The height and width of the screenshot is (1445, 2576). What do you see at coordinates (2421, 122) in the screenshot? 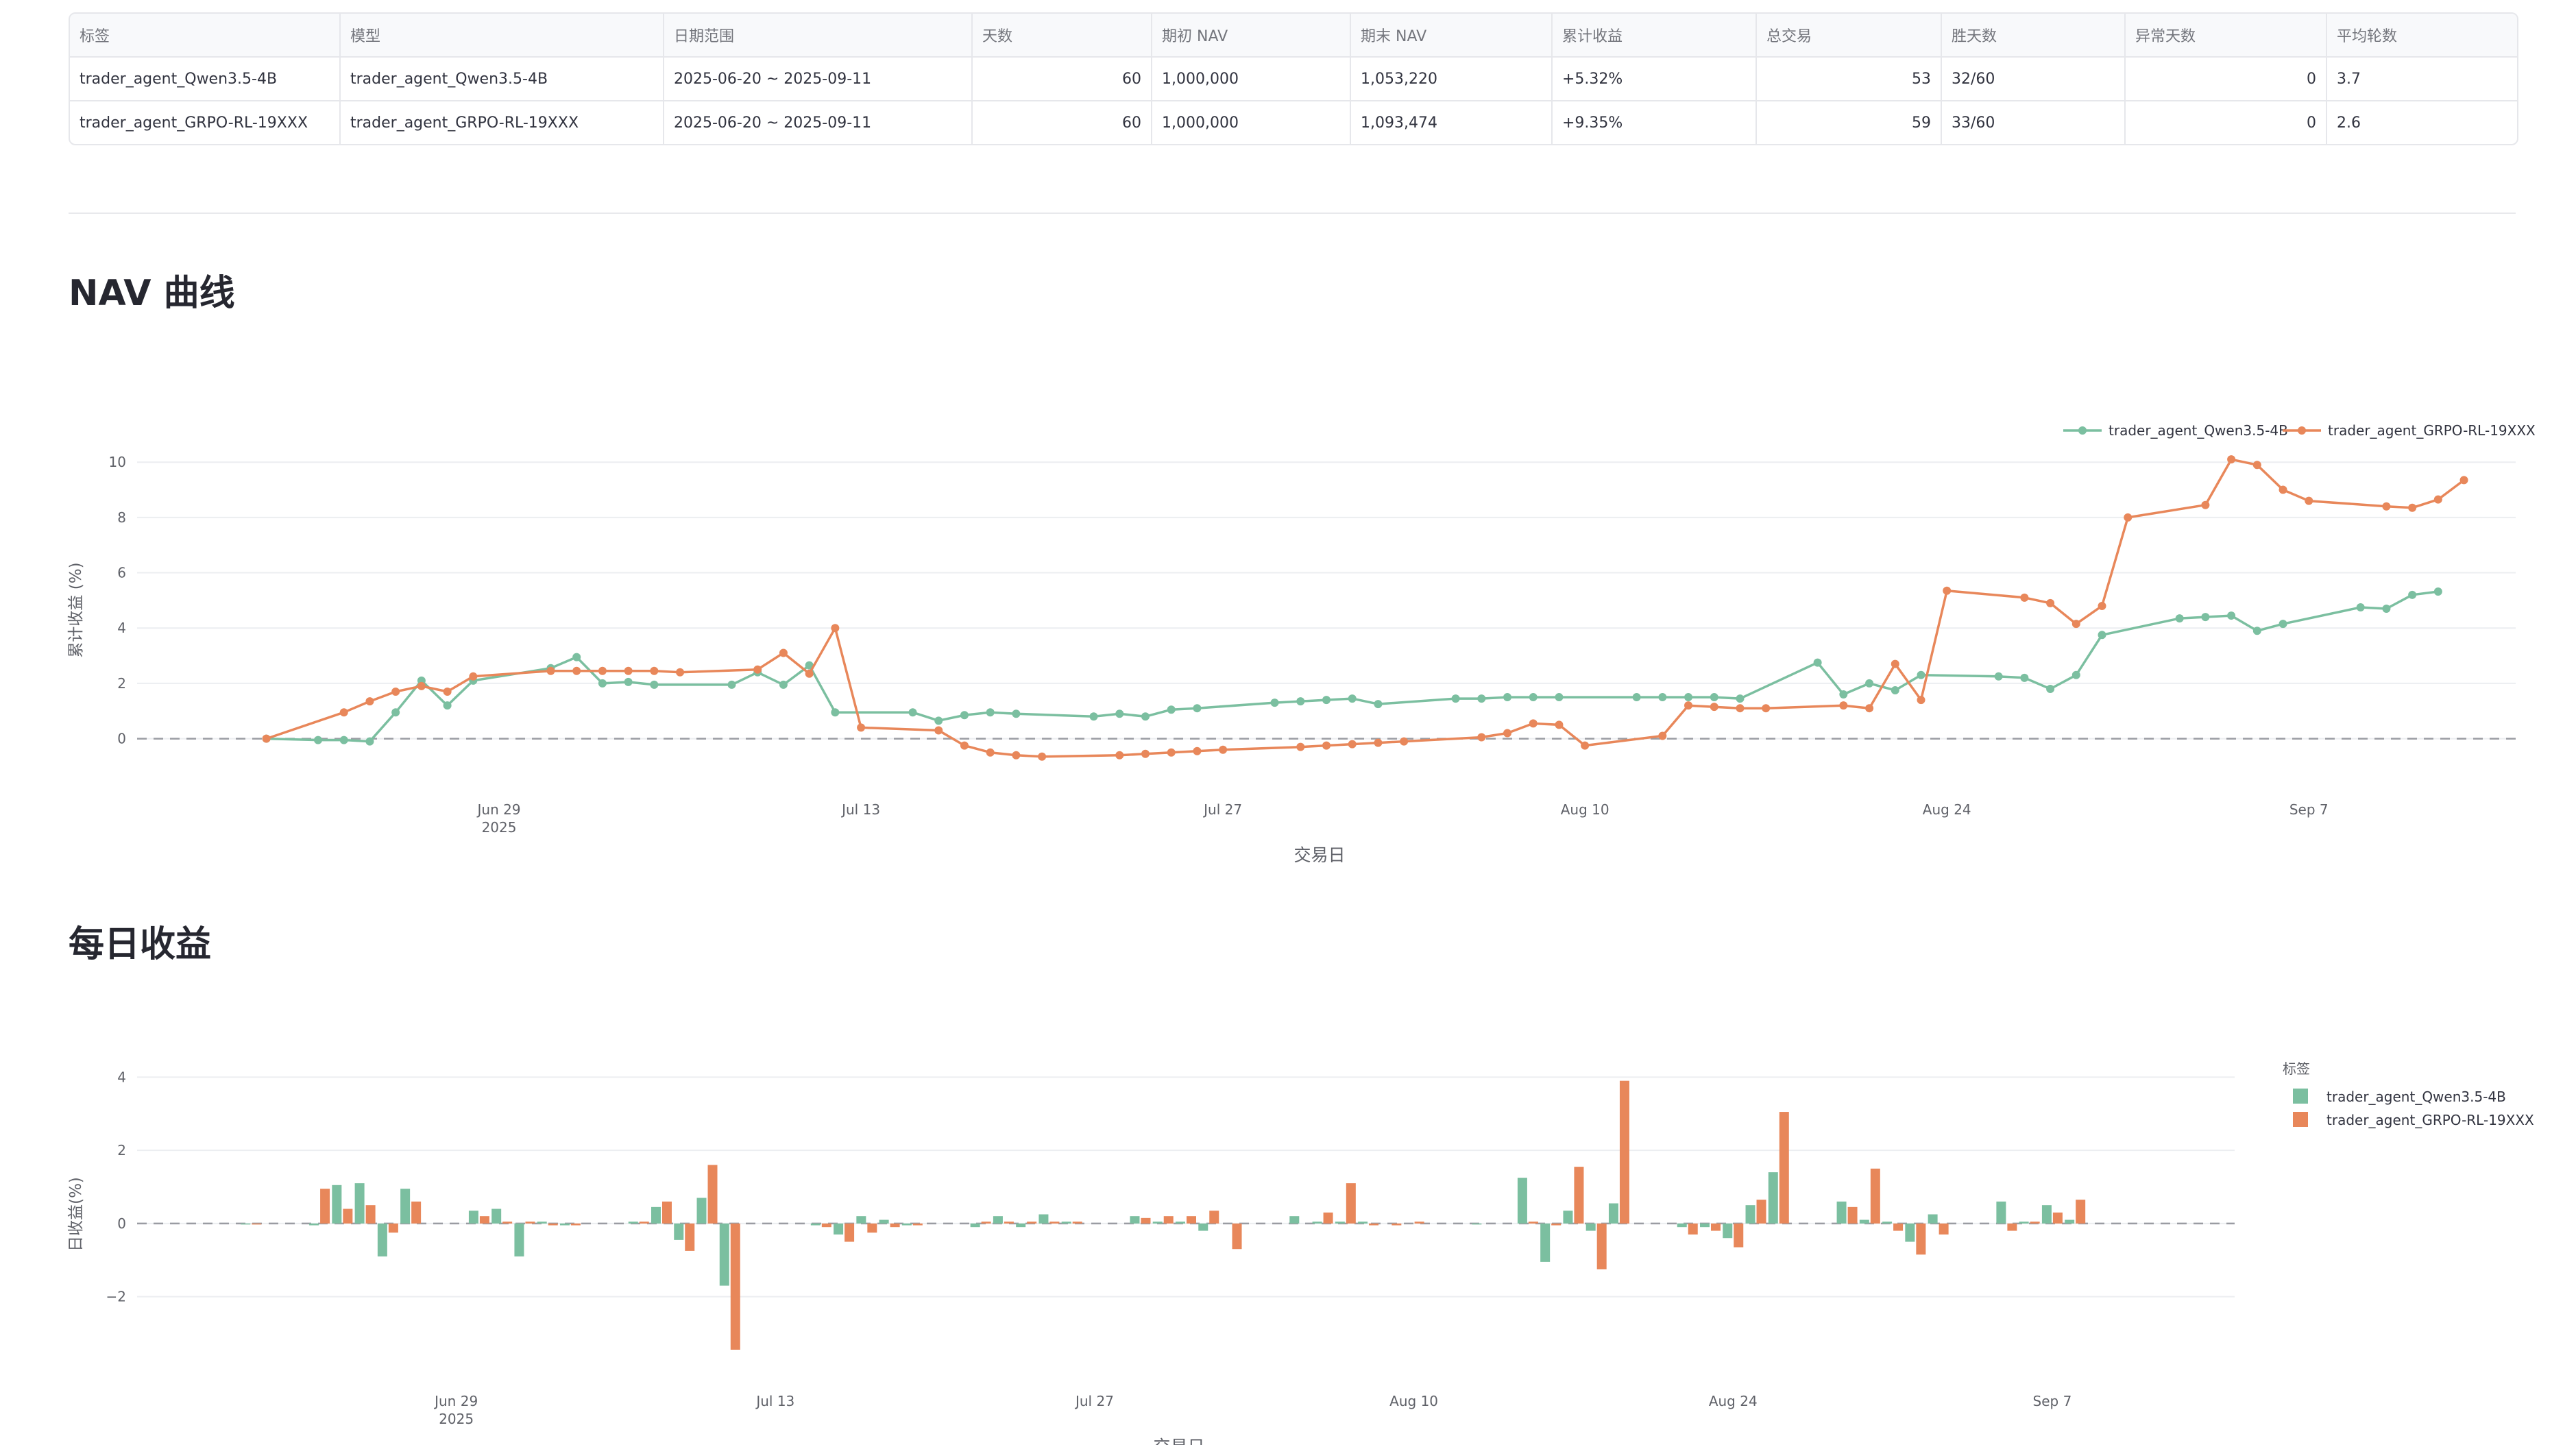
I see `table-cell: 2.6` at bounding box center [2421, 122].